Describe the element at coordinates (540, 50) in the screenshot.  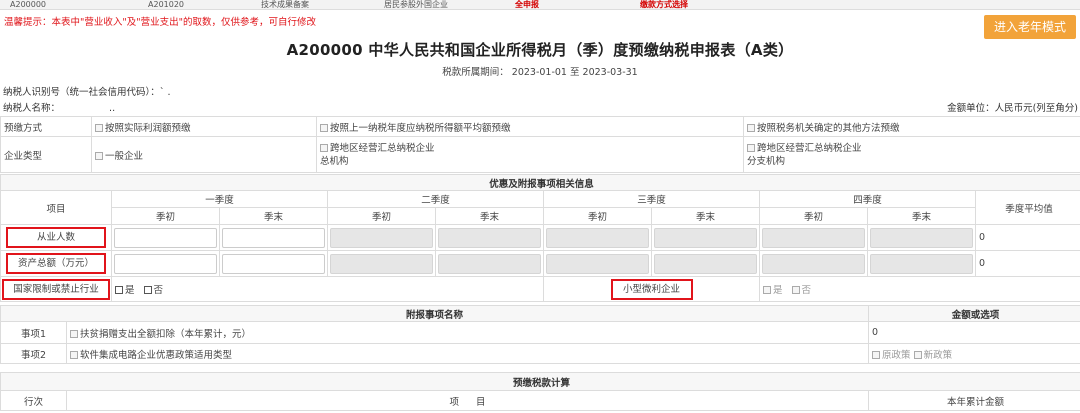
I see `form-title: A200000 中华人民共和国企业所得税月（季）度预缴纳税申报表（A类）` at that location.